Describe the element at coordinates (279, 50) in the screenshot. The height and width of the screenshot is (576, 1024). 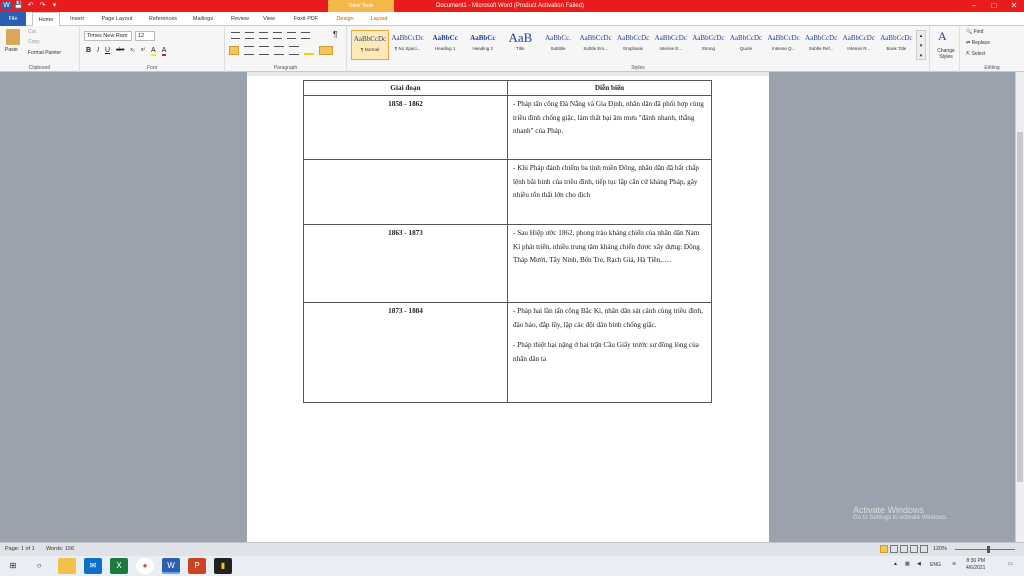
I see `justify-icon` at that location.